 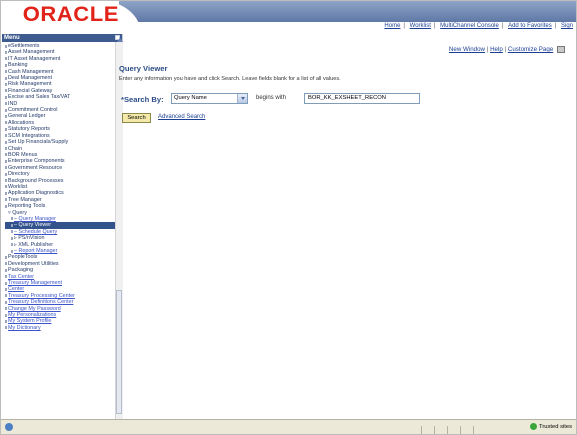 What do you see at coordinates (458, 428) in the screenshot?
I see `status-panels` at bounding box center [458, 428].